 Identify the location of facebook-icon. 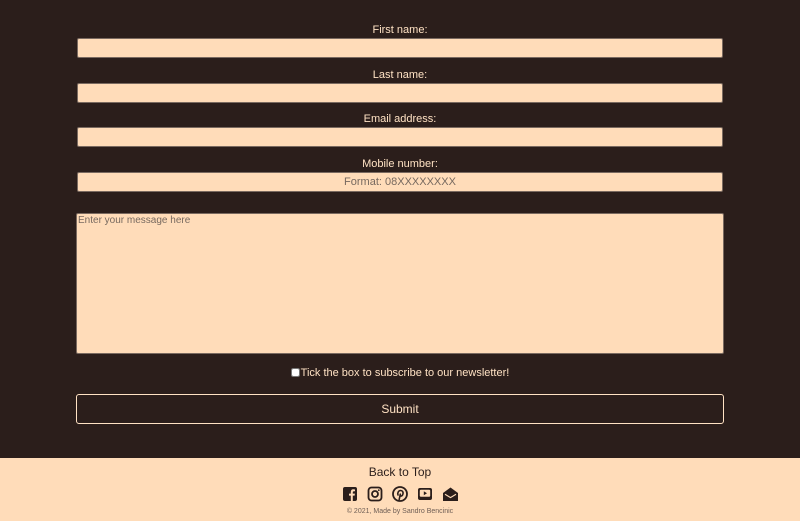
(350, 494).